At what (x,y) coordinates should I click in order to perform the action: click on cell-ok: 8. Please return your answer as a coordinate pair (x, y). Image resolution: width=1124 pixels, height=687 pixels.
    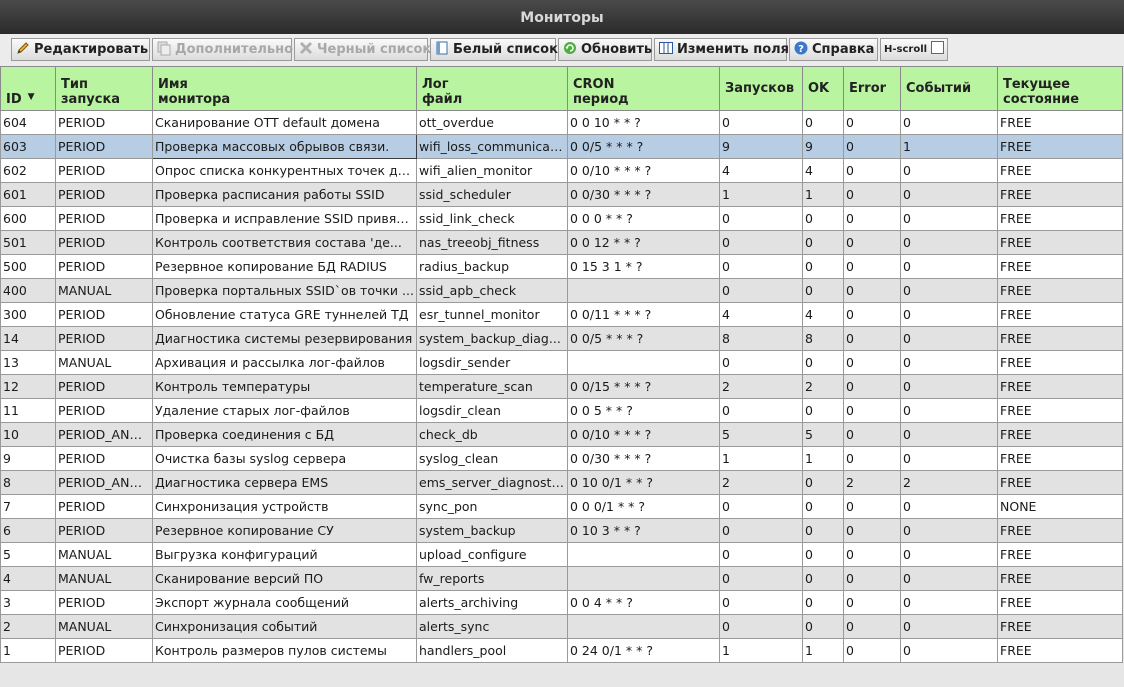
    Looking at the image, I should click on (823, 338).